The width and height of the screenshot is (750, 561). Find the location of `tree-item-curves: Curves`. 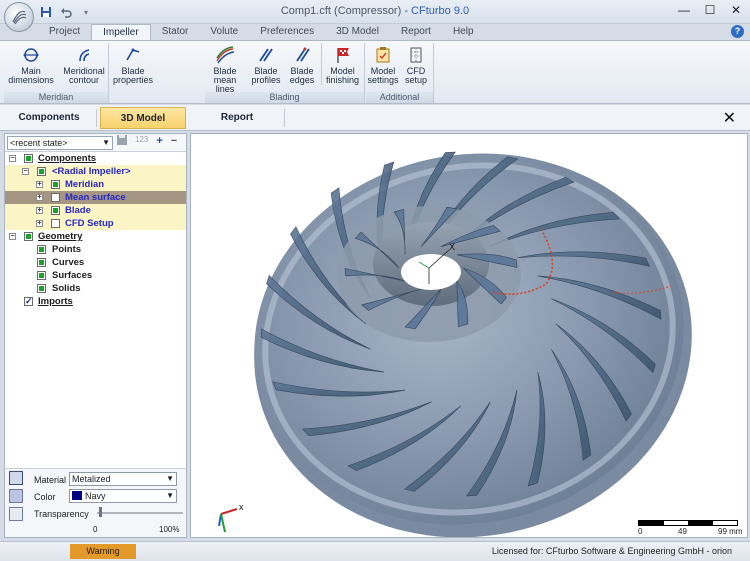

tree-item-curves: Curves is located at coordinates (95, 262).